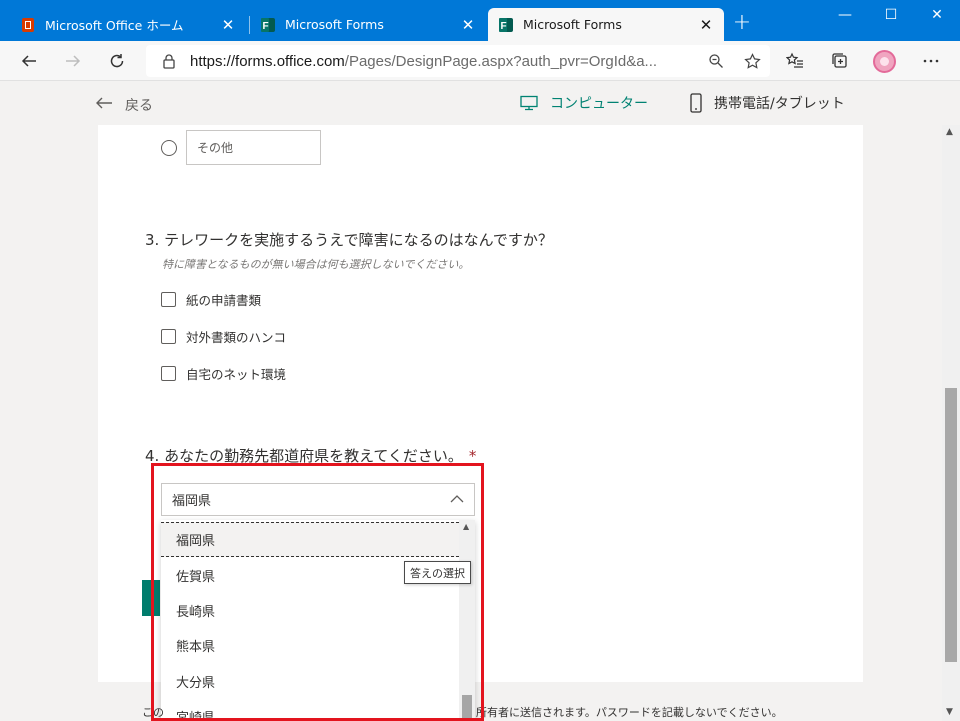 Image resolution: width=960 pixels, height=721 pixels. I want to click on refresh-button, so click(117, 61).